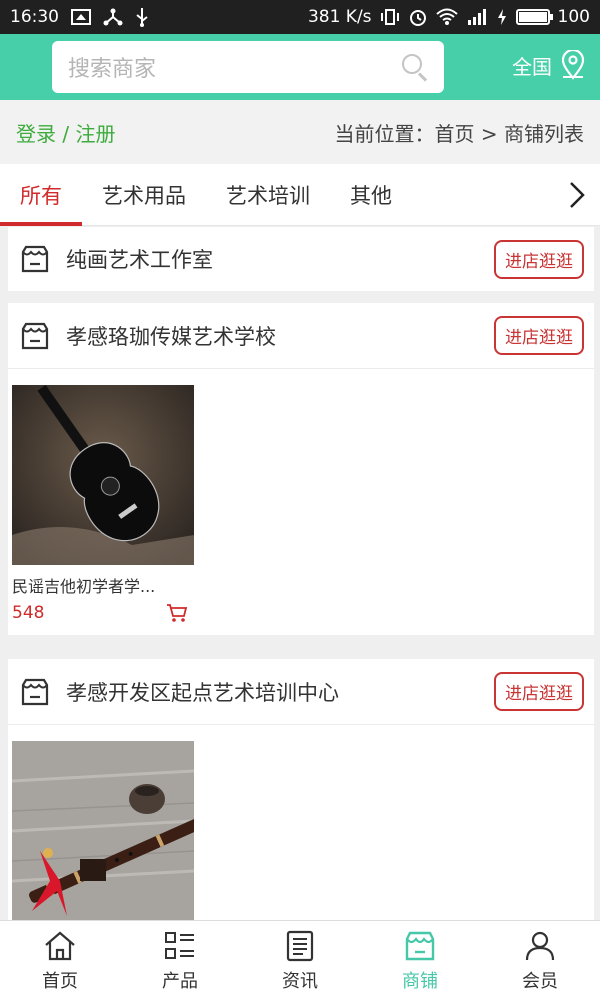 The image size is (600, 1000). I want to click on tab-label: 艺术培训, so click(268, 195).